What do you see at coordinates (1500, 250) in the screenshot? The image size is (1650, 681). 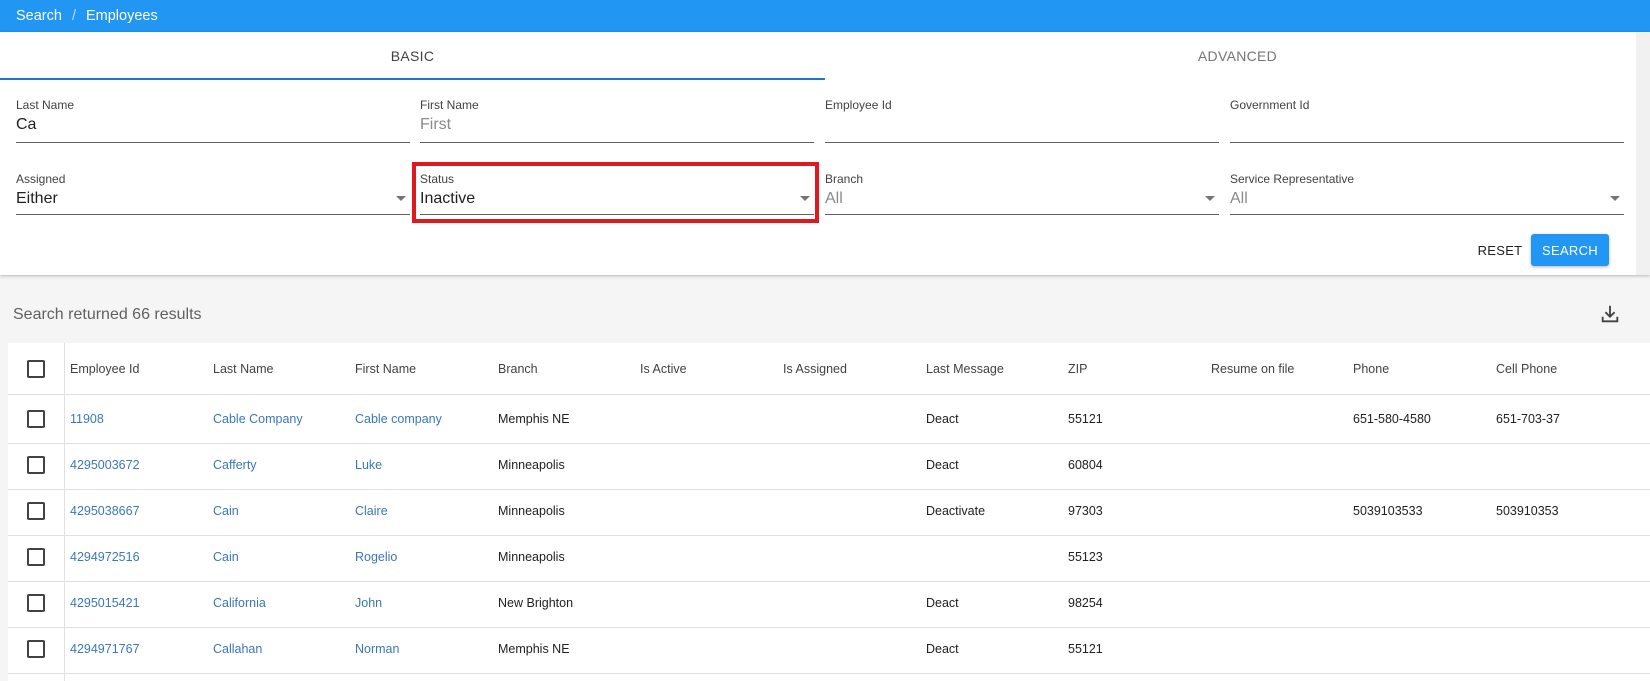 I see `reset-button: RESET` at bounding box center [1500, 250].